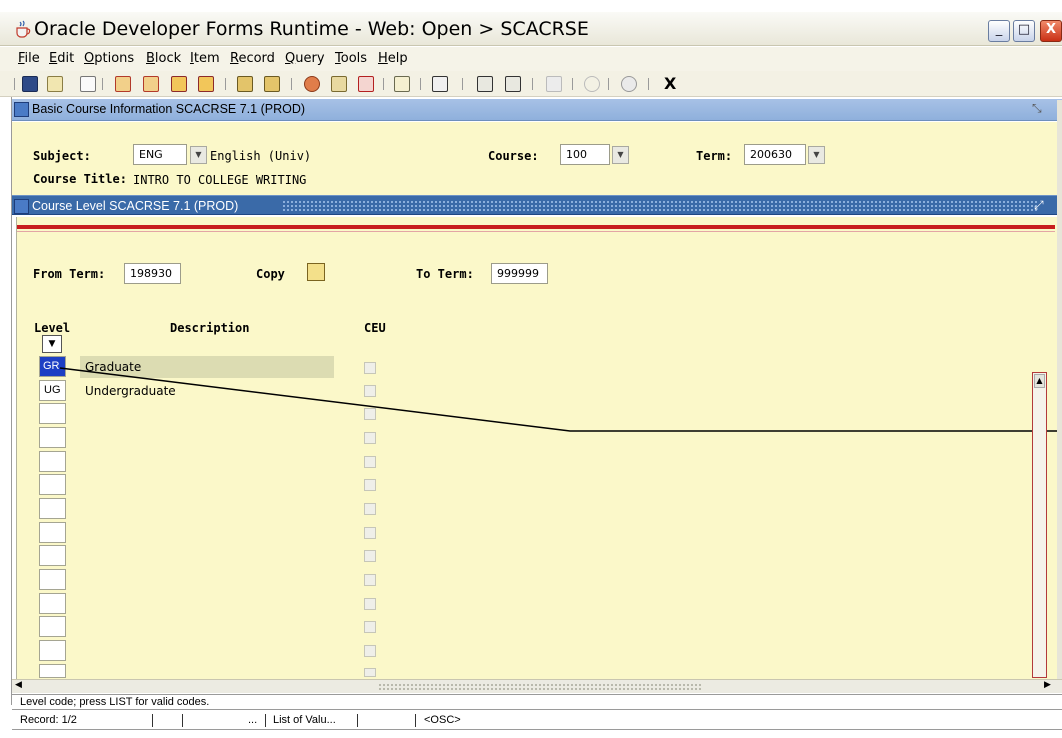 The width and height of the screenshot is (1062, 738). Describe the element at coordinates (115, 702) in the screenshot. I see `hint-message: Level code; press LIST for valid codes.` at that location.